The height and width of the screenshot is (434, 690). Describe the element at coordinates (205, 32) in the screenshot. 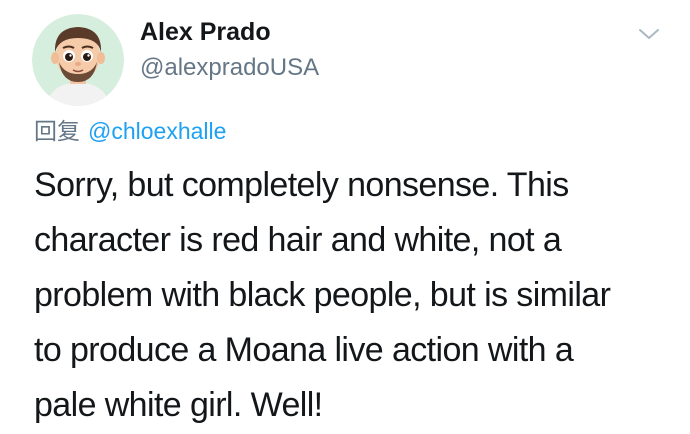

I see `user-display-name: Alex Prado` at that location.